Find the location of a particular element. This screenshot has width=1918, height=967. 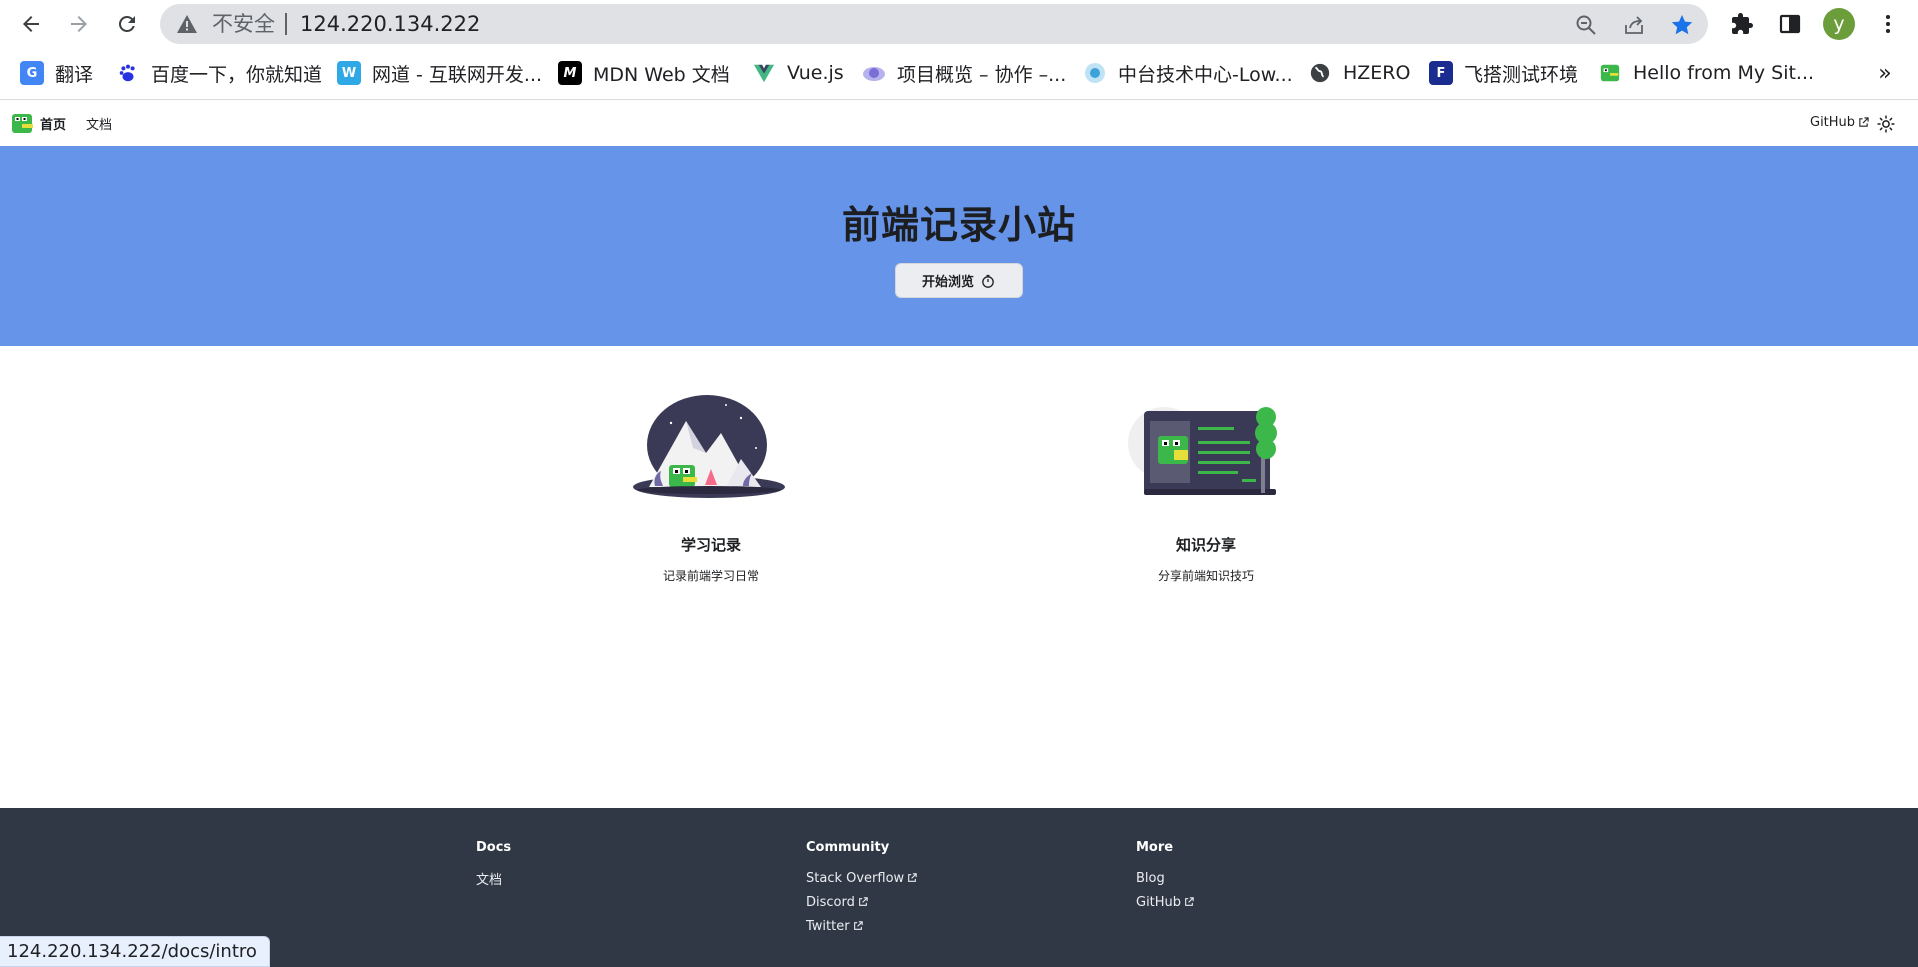

site-navbar: 首页 文档 GitHub is located at coordinates (959, 123).